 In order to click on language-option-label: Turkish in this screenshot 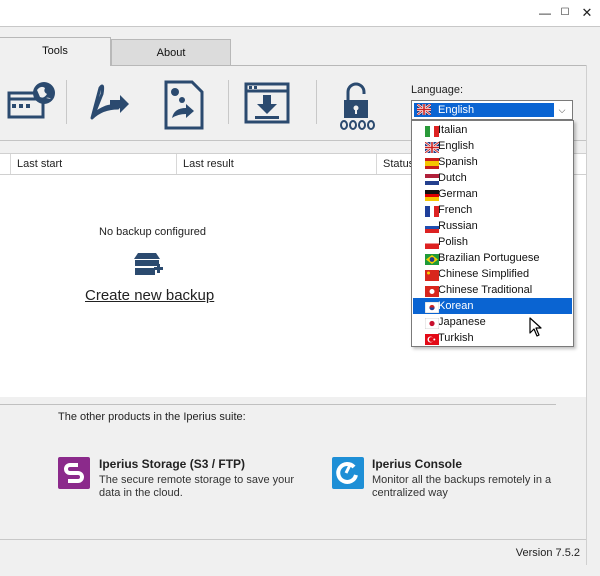, I will do `click(456, 338)`.